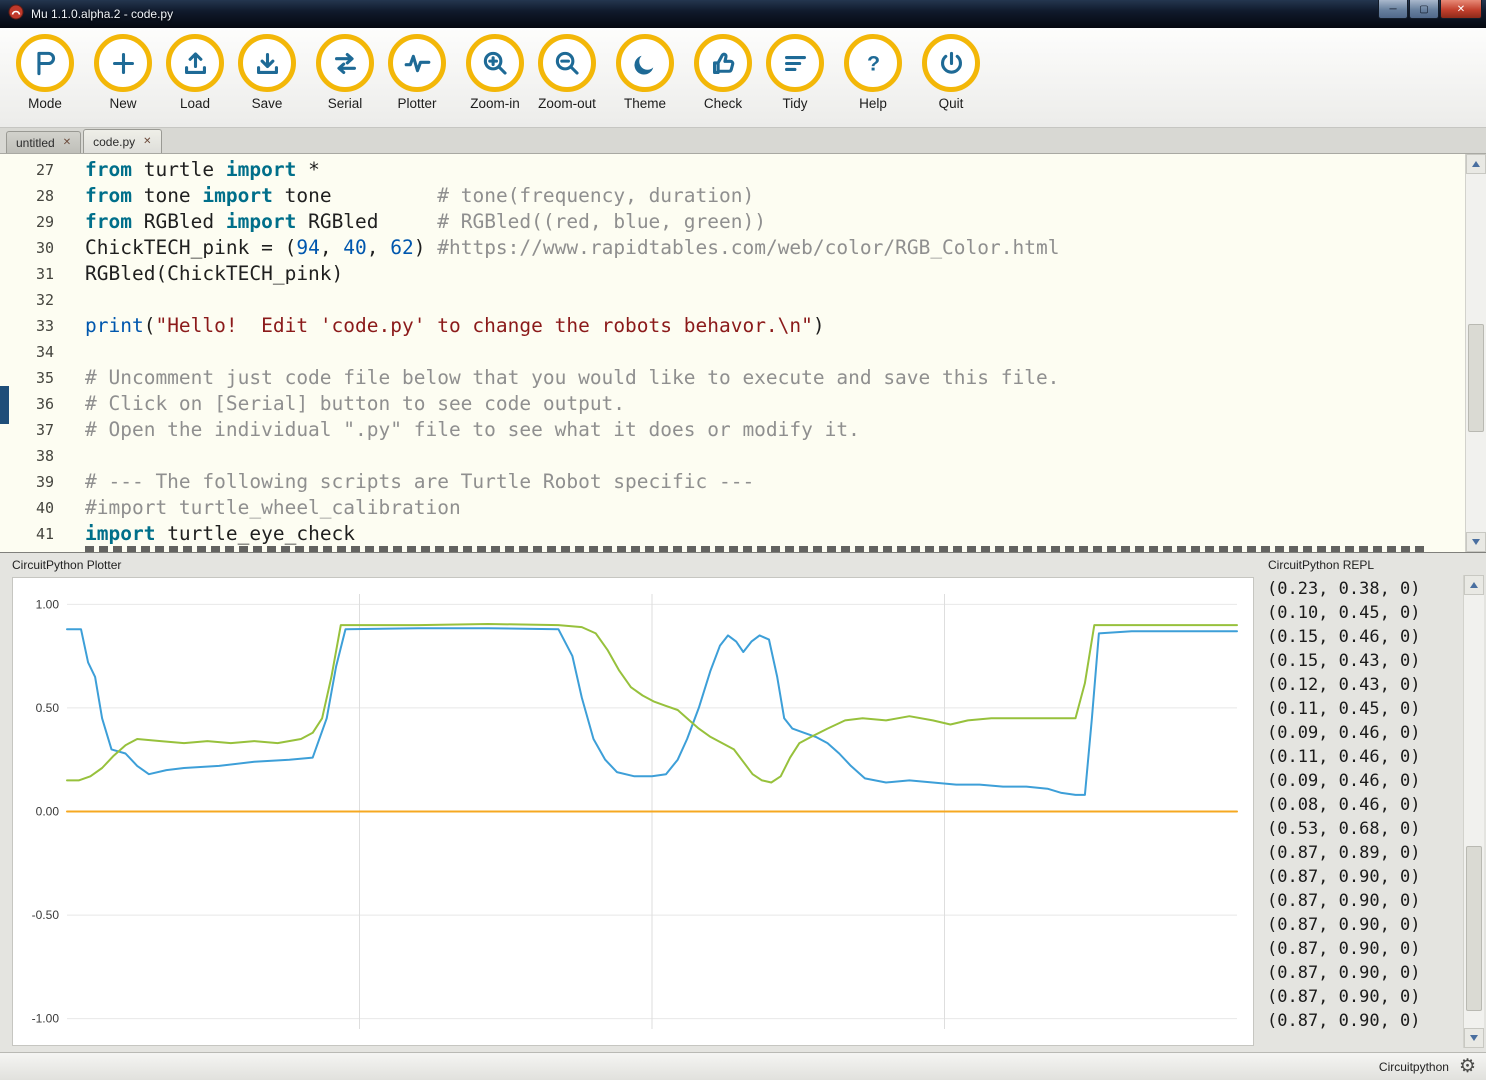  I want to click on maximize-icon: ▢, so click(1424, 9).